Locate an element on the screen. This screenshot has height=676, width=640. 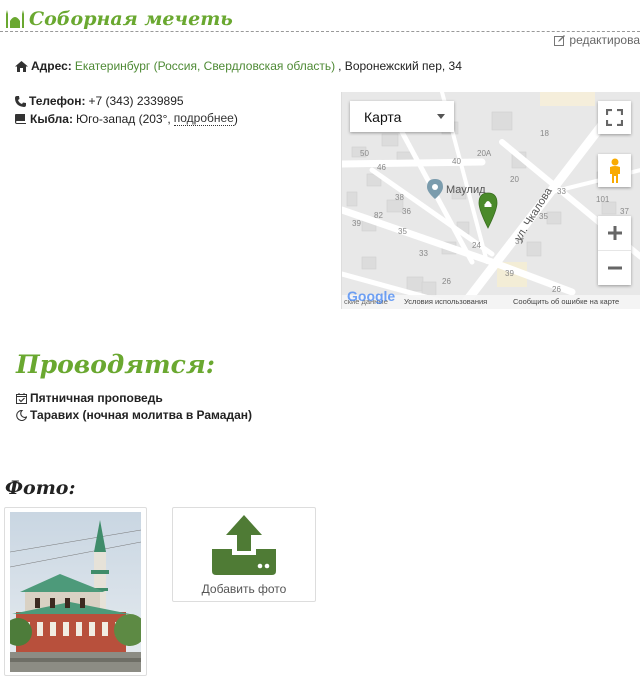
svg-text: 35 is located at coordinates (402, 231).